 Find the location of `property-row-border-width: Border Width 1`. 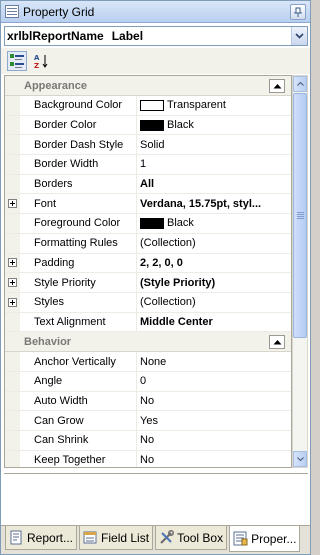

property-row-border-width: Border Width 1 is located at coordinates (148, 165).